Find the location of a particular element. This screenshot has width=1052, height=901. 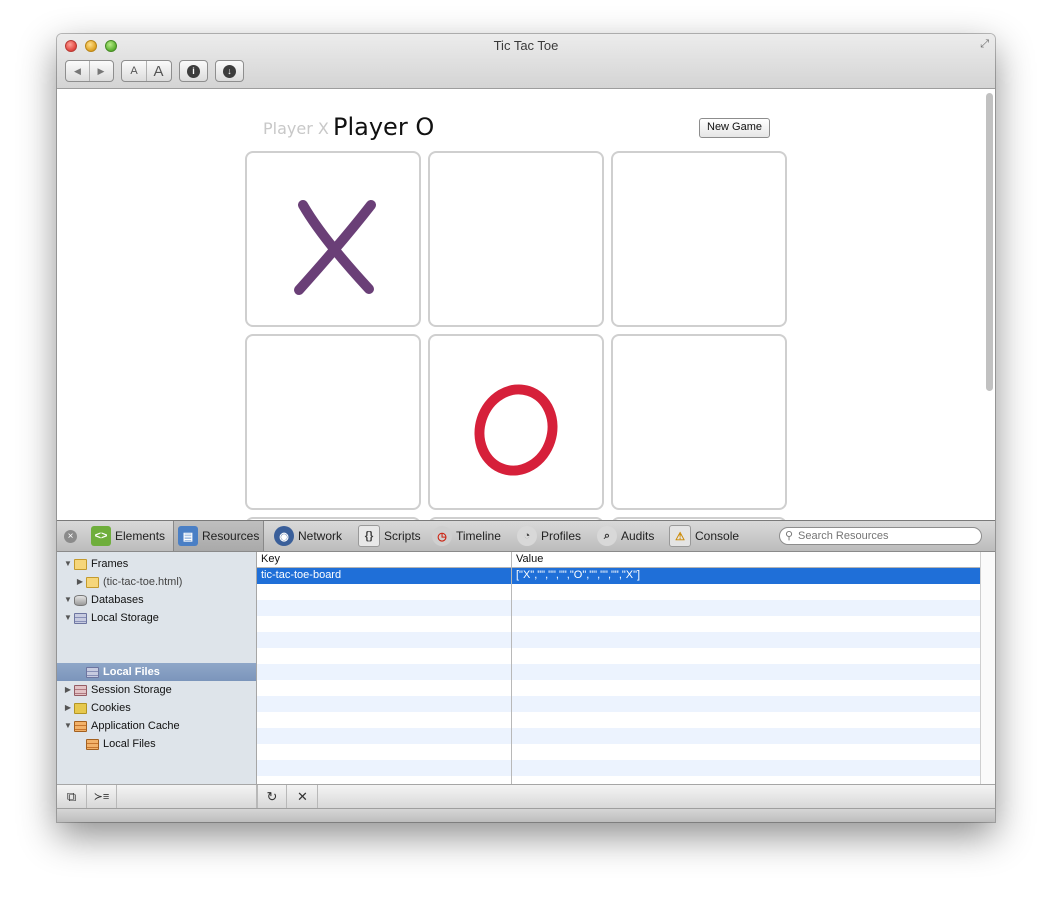

tree-item-session-storage: ▶ Session Storage is located at coordinates (117, 690).